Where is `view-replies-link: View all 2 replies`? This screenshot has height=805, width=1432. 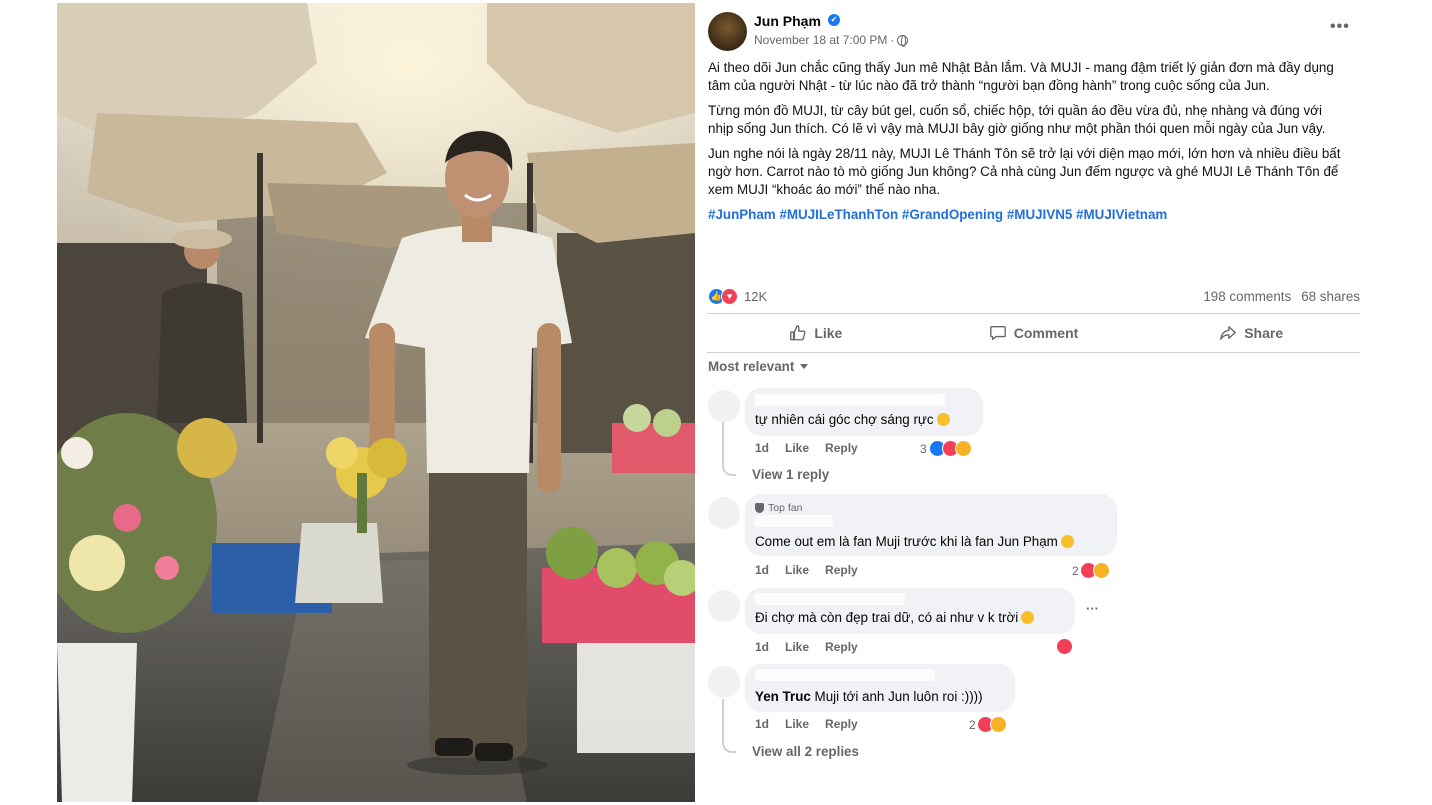 view-replies-link: View all 2 replies is located at coordinates (805, 751).